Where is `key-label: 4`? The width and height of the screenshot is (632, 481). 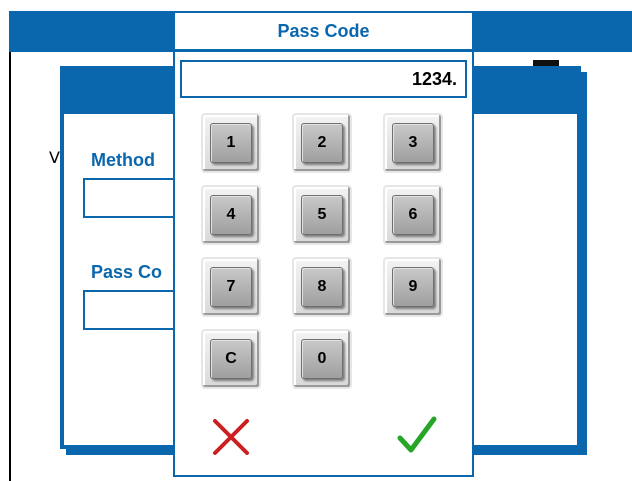 key-label: 4 is located at coordinates (231, 215).